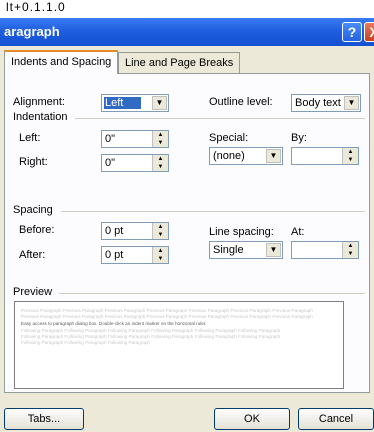 The width and height of the screenshot is (374, 432). What do you see at coordinates (30, 138) in the screenshot?
I see `left-indent-label: Left:` at bounding box center [30, 138].